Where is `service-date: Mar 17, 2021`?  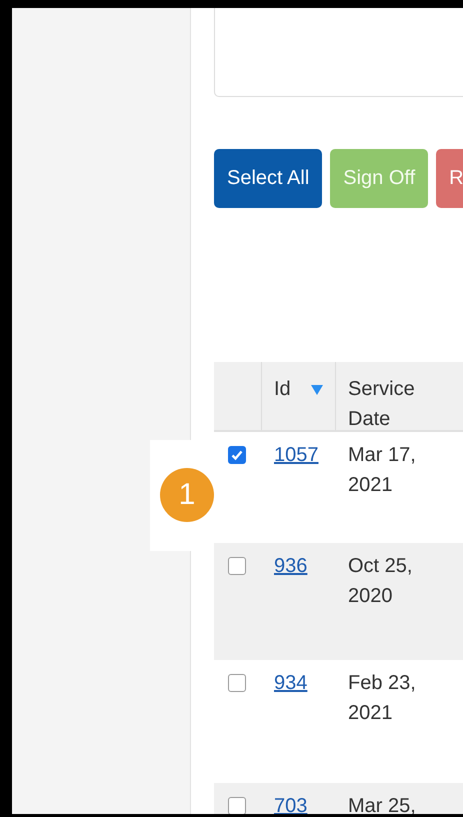 service-date: Mar 17, 2021 is located at coordinates (382, 470).